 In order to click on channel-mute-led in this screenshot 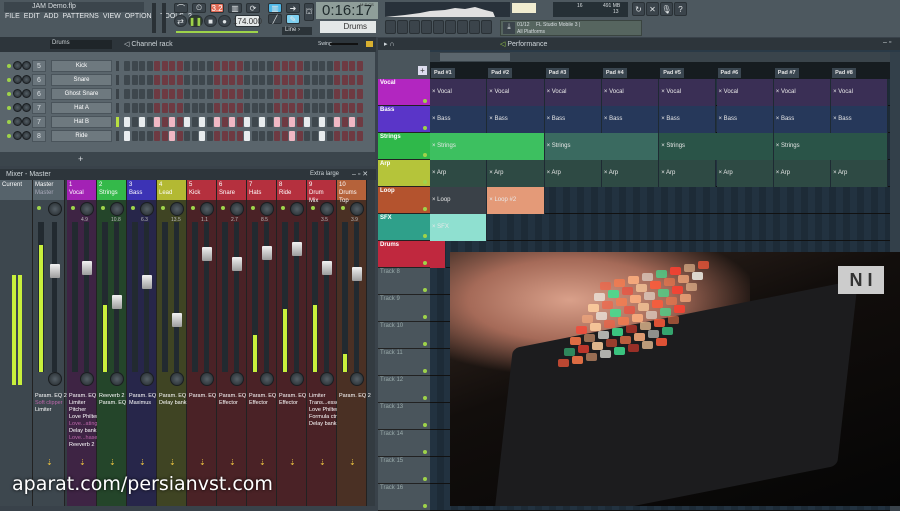, I will do `click(9, 122)`.